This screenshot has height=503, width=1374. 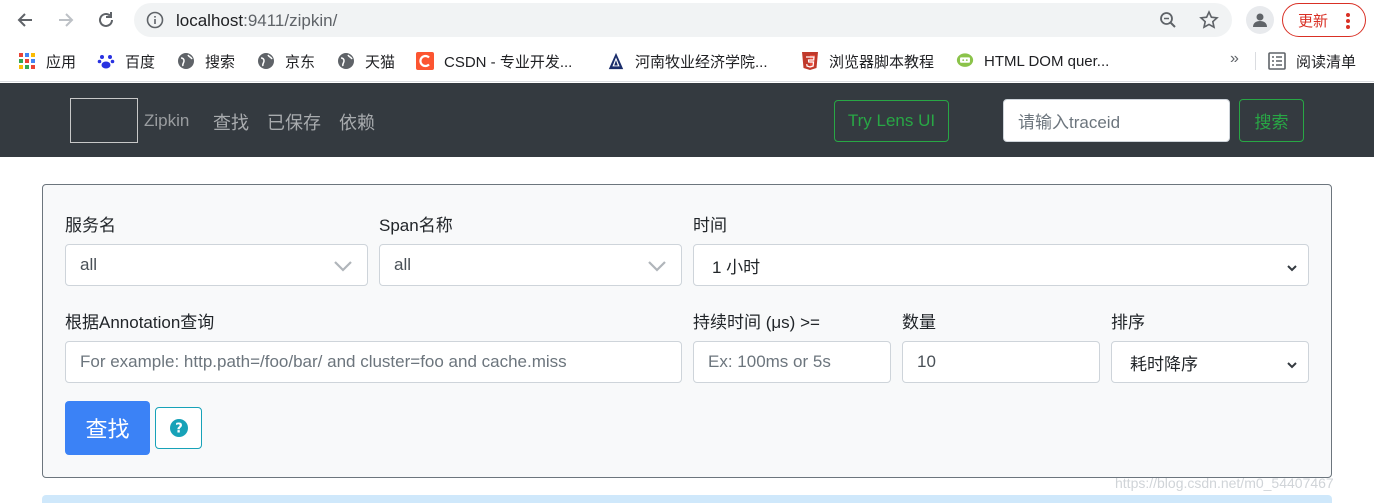 What do you see at coordinates (616, 61) in the screenshot?
I see `school-icon` at bounding box center [616, 61].